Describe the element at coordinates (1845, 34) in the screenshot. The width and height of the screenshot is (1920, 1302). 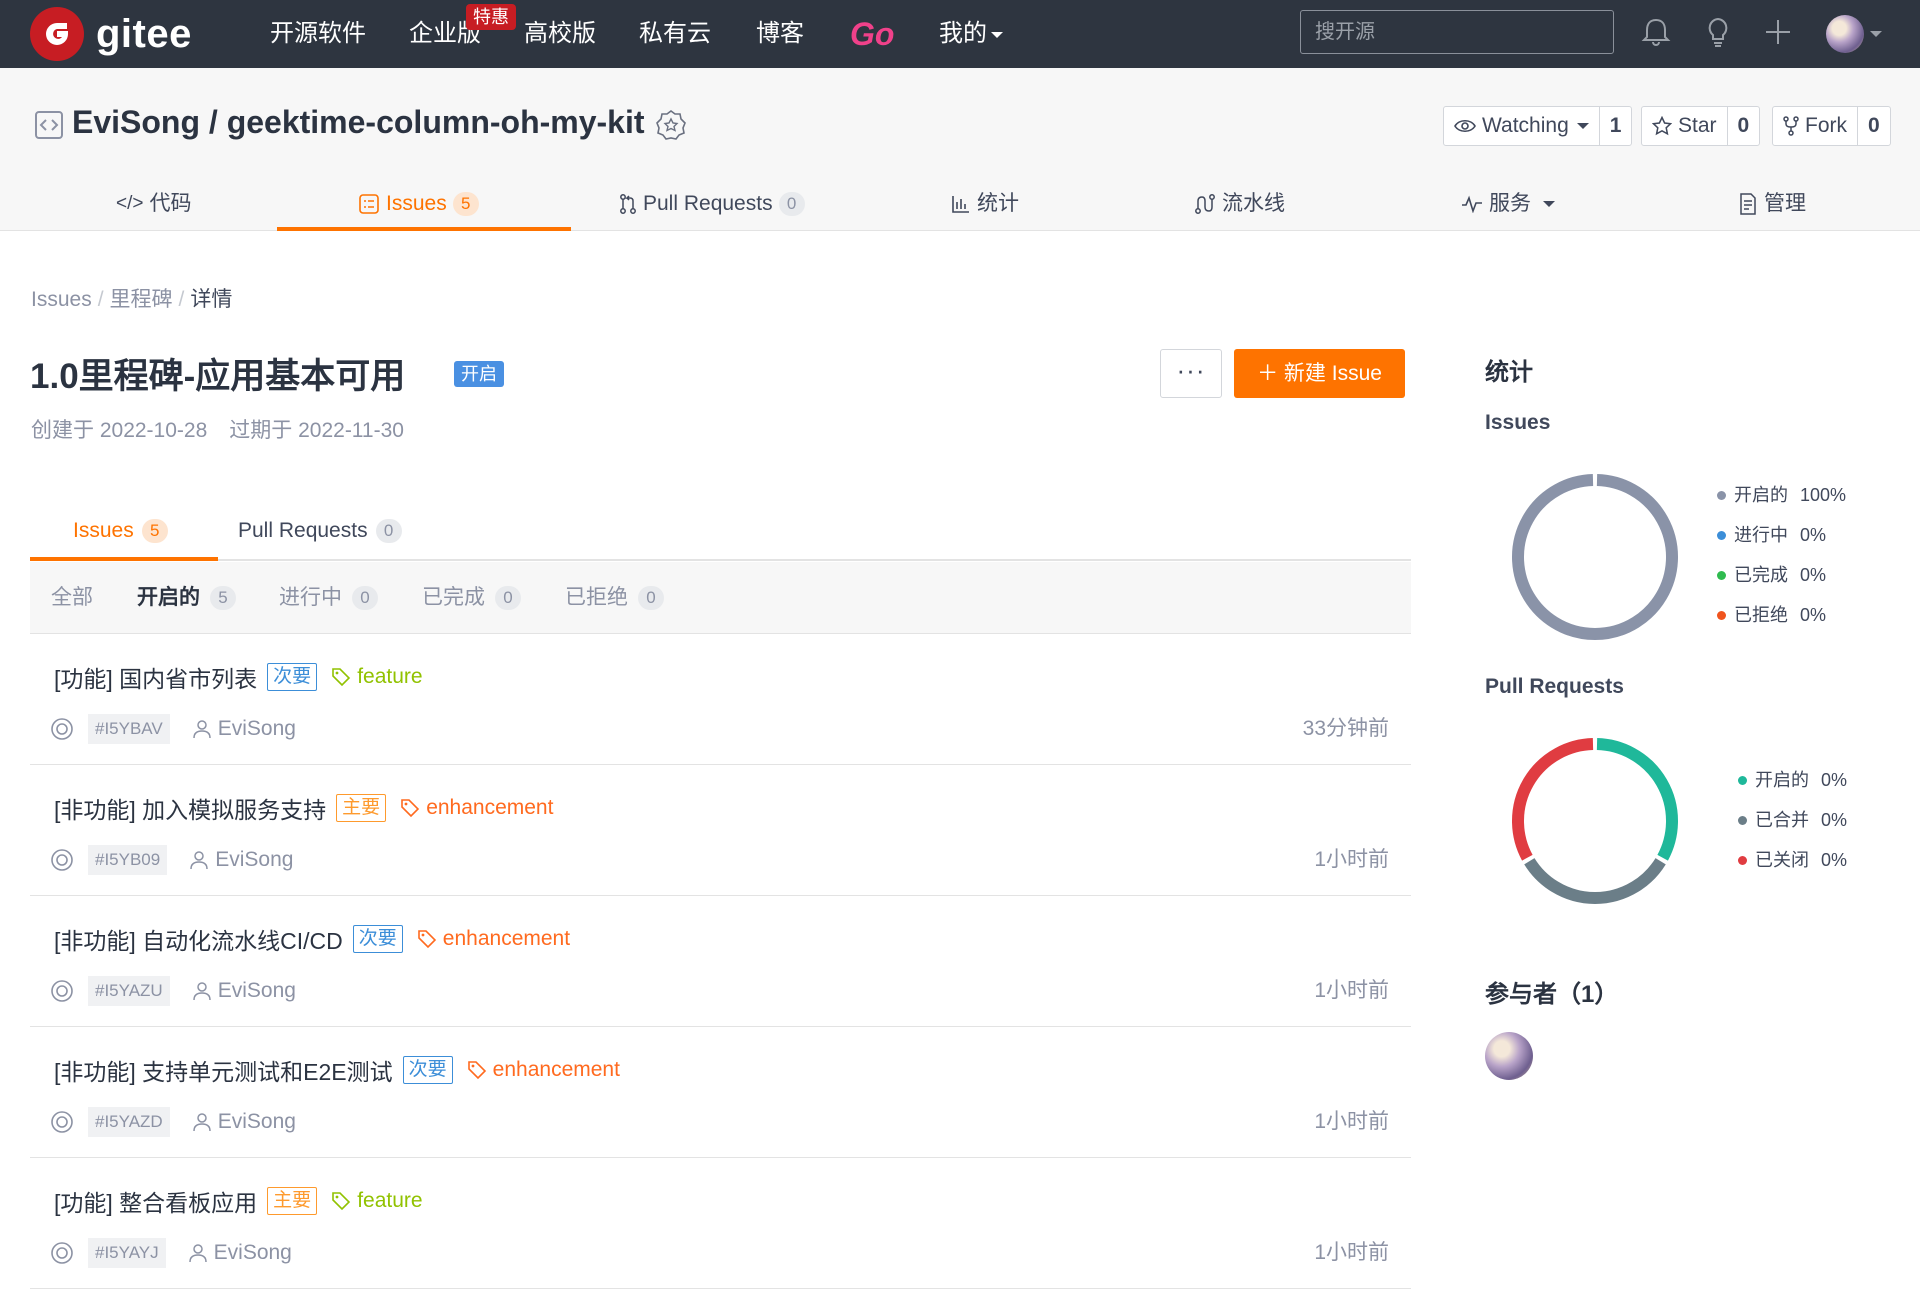
I see `user-avatar` at that location.